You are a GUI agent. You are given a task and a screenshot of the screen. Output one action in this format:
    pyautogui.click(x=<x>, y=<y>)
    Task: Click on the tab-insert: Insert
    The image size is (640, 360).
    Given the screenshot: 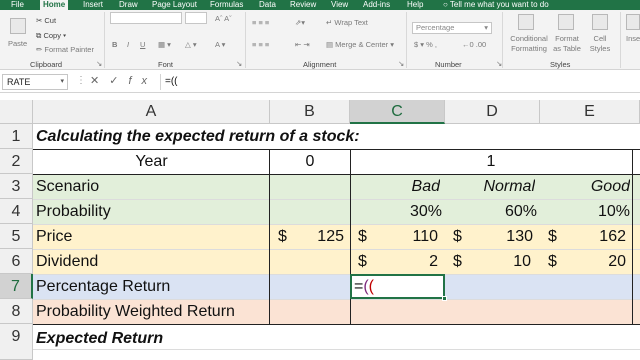 What is the action you would take?
    pyautogui.click(x=93, y=5)
    